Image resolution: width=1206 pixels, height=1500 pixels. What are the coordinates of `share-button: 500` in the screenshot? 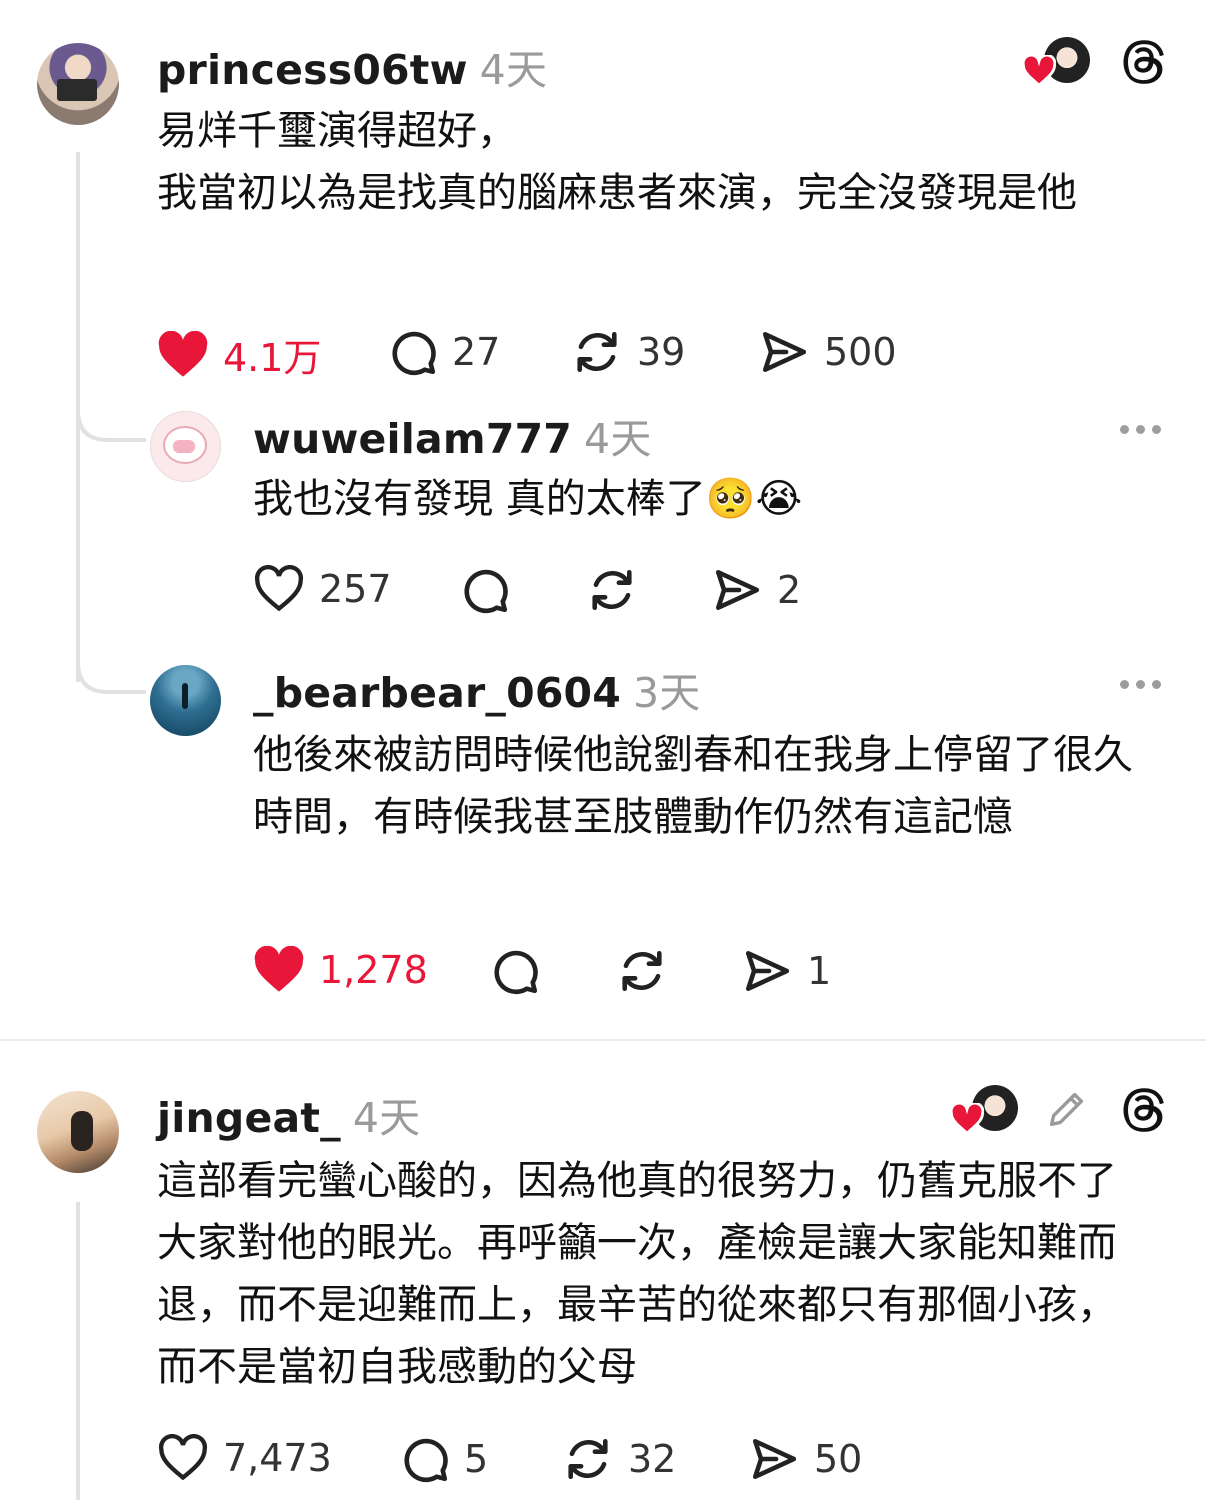 It's located at (827, 352).